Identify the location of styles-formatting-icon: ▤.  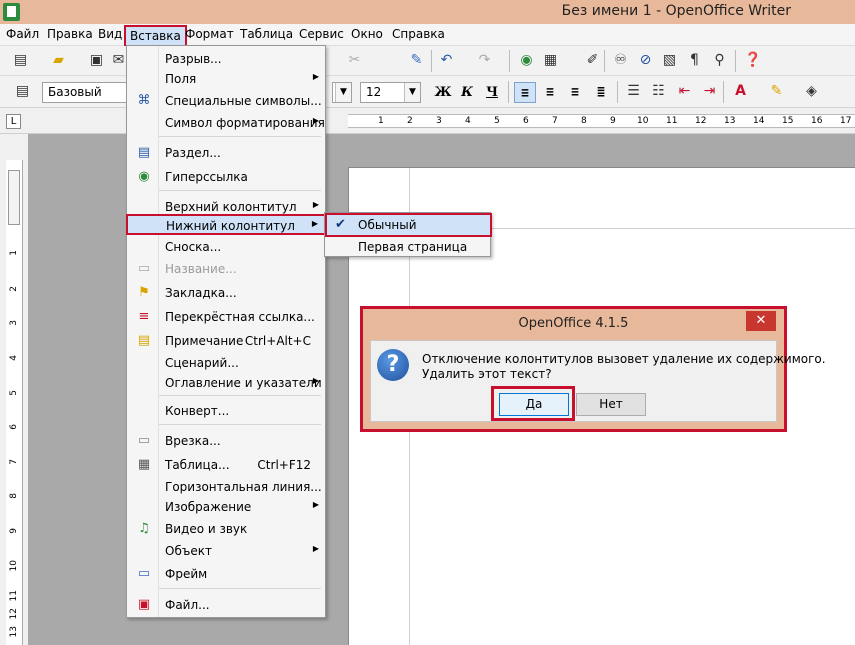
(22, 91).